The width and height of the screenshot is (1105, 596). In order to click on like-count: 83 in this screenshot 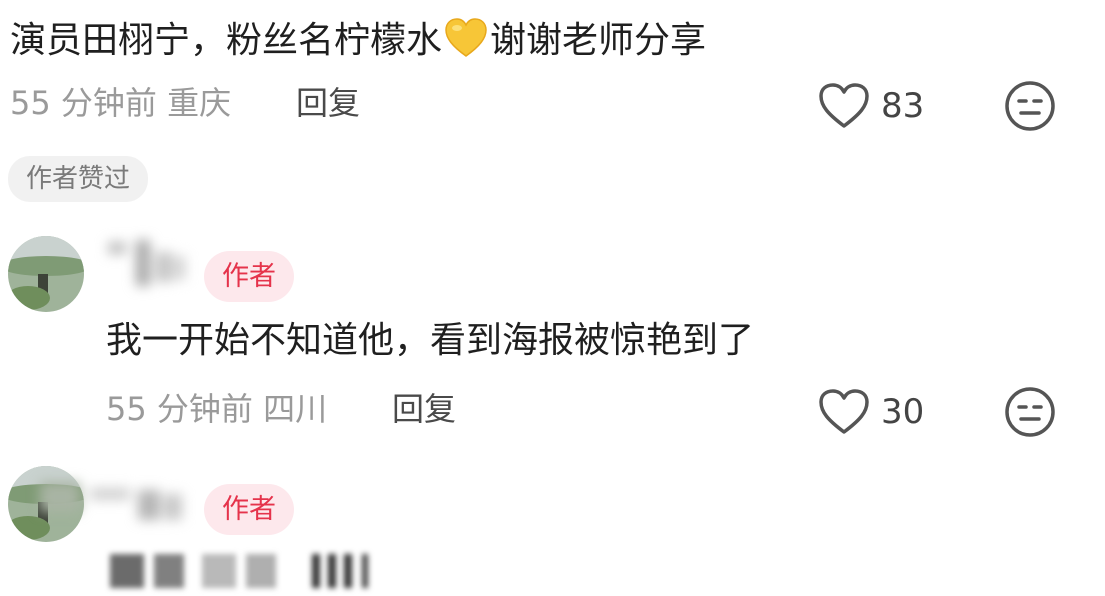, I will do `click(903, 106)`.